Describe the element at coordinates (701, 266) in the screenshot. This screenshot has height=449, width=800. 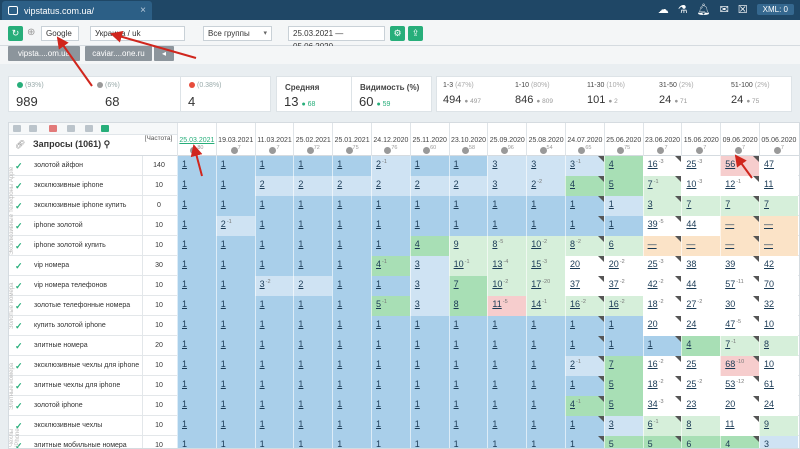
I see `position-cell: 38` at that location.